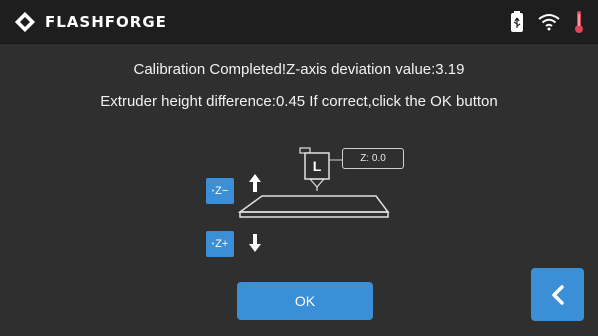 The image size is (598, 336). I want to click on z-minus-label: Z−, so click(222, 191).